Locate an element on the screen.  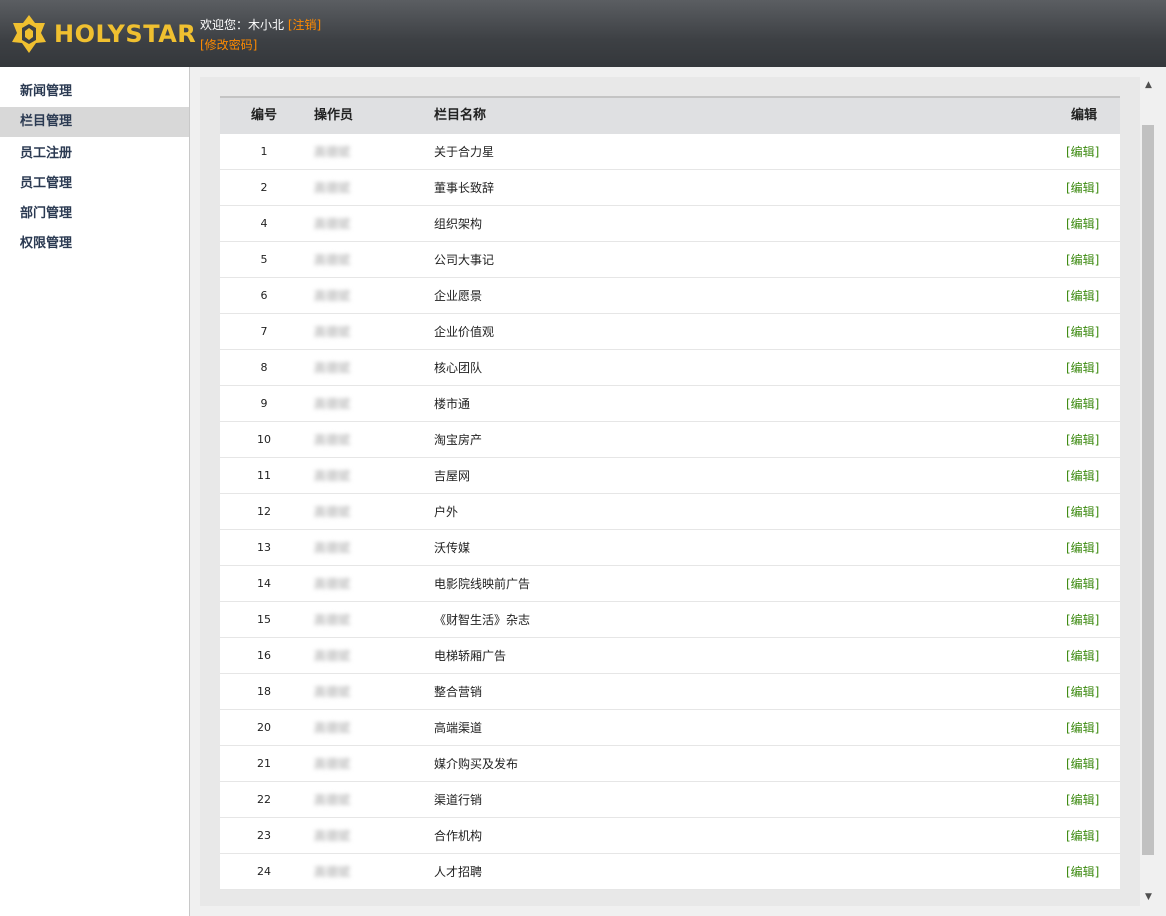
table-row: 7 高德斌 企业价值观 [编辑] is located at coordinates (670, 332).